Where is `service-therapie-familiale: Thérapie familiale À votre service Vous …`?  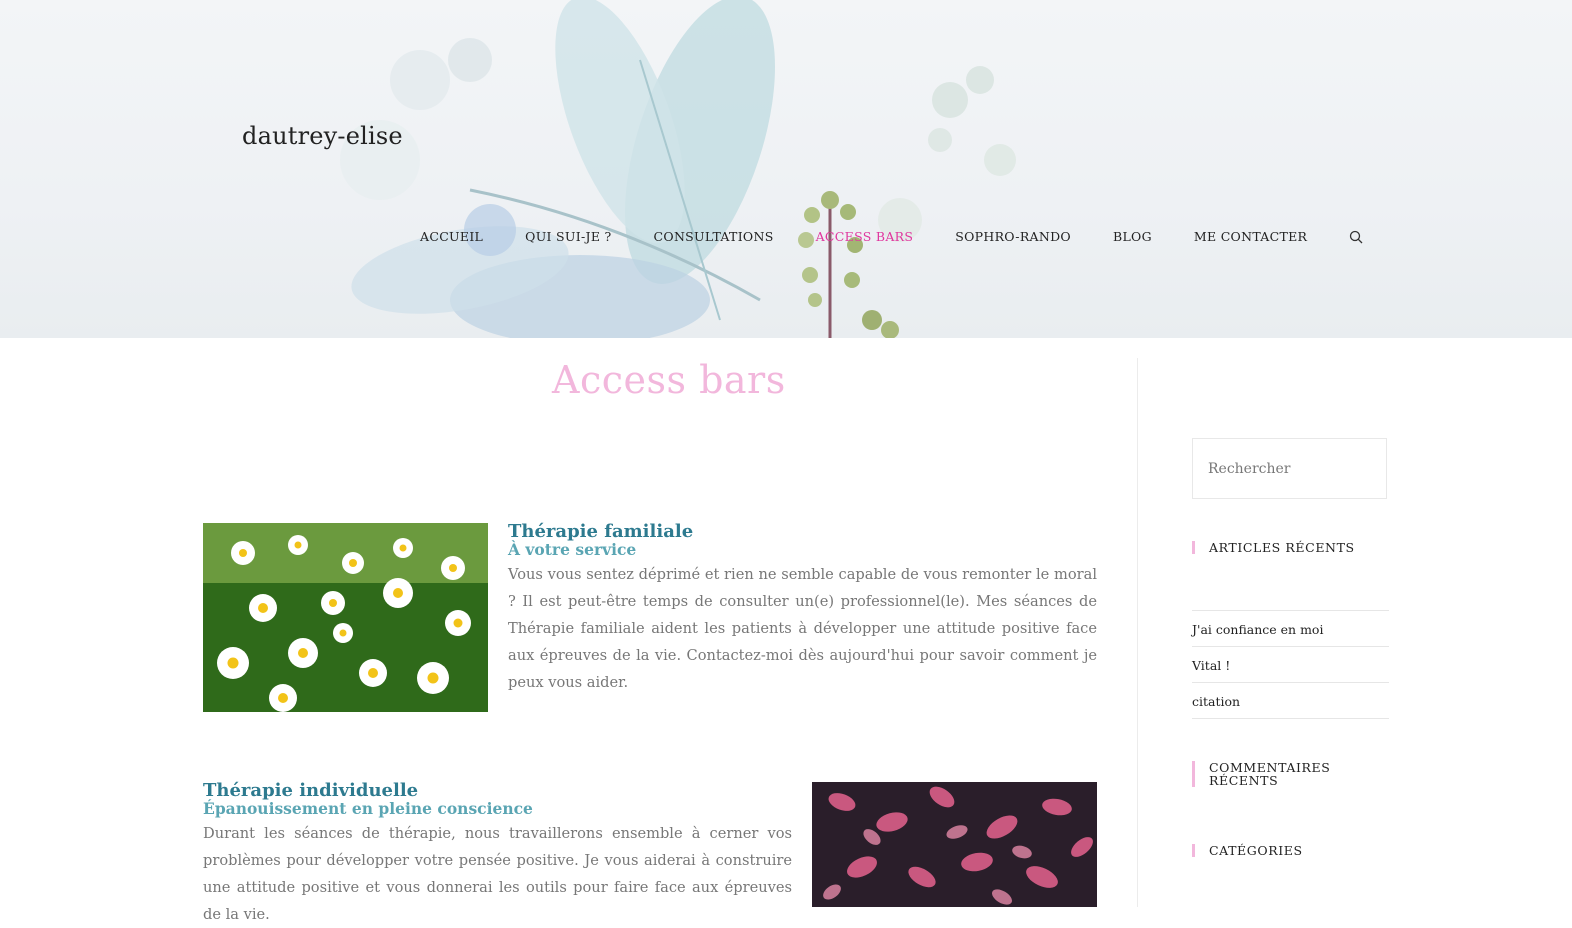
service-therapie-familiale: Thérapie familiale À votre service Vous … is located at coordinates (802, 609).